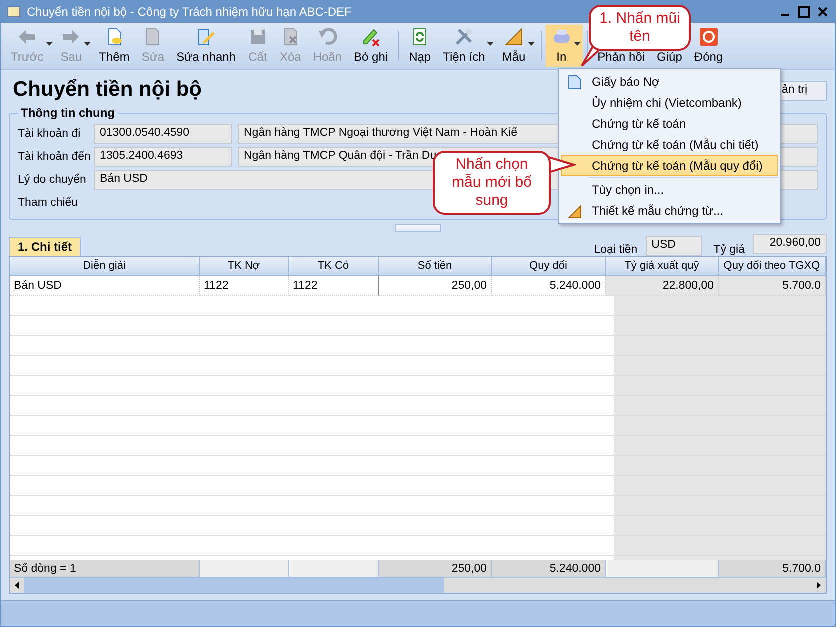  What do you see at coordinates (107, 90) in the screenshot?
I see `page-heading: Chuyển tiền nội bộ` at bounding box center [107, 90].